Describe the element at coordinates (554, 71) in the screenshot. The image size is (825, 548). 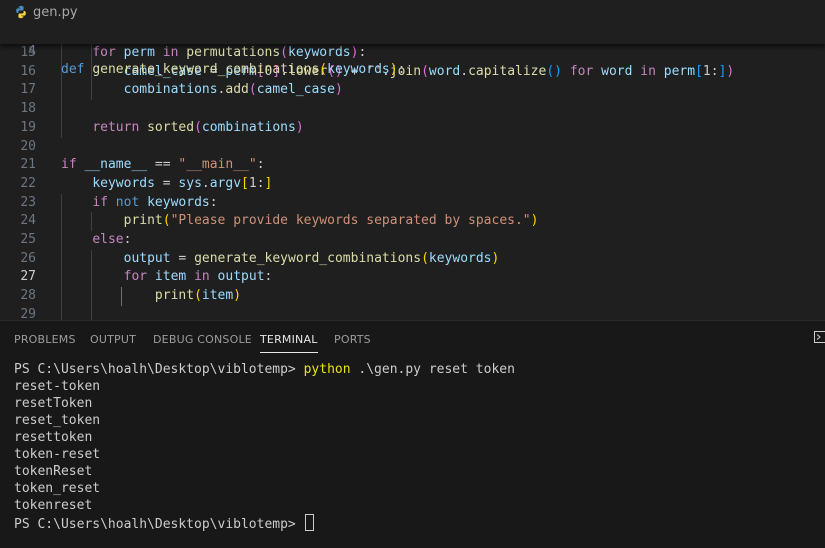
I see `code-token: ()` at that location.